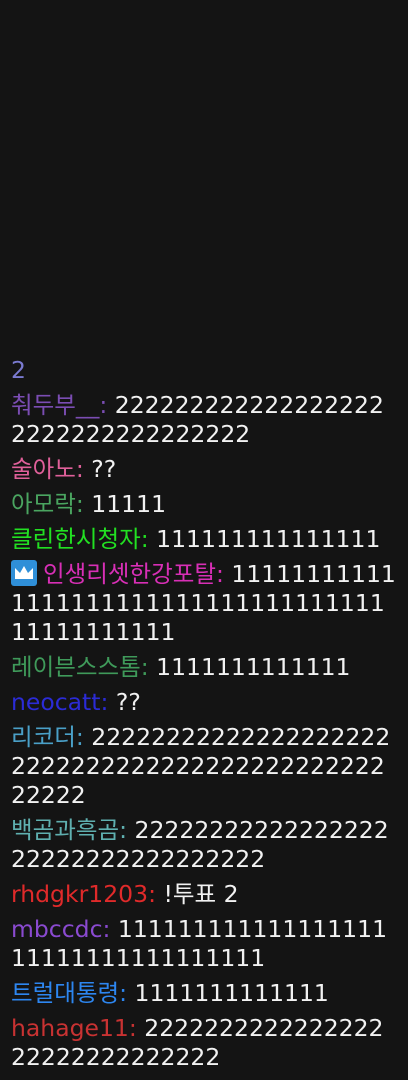 This screenshot has width=408, height=1080. Describe the element at coordinates (55, 702) in the screenshot. I see `chat-username: neocatt` at that location.